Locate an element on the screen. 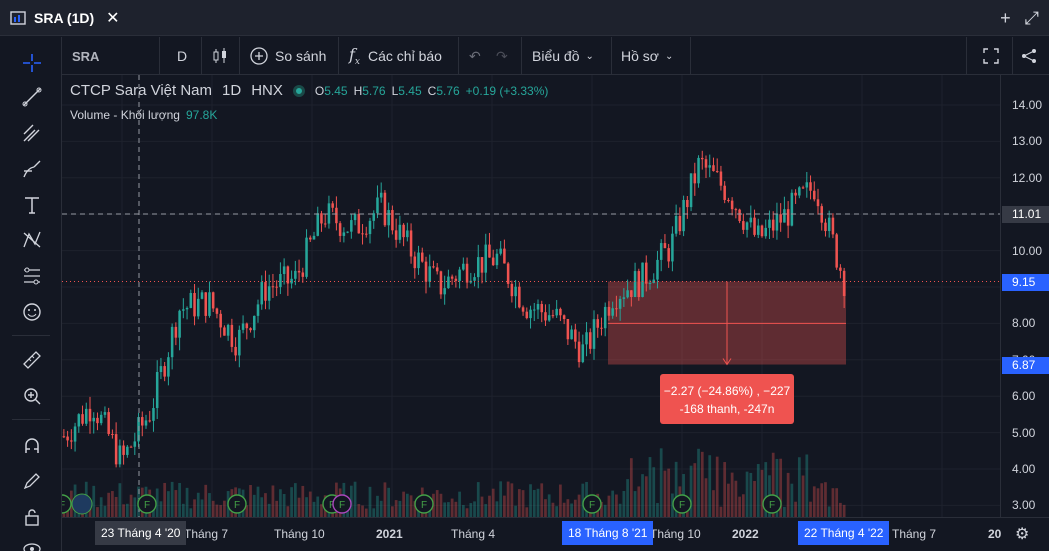 Image resolution: width=1049 pixels, height=551 pixels. prediction-icon is located at coordinates (32, 276).